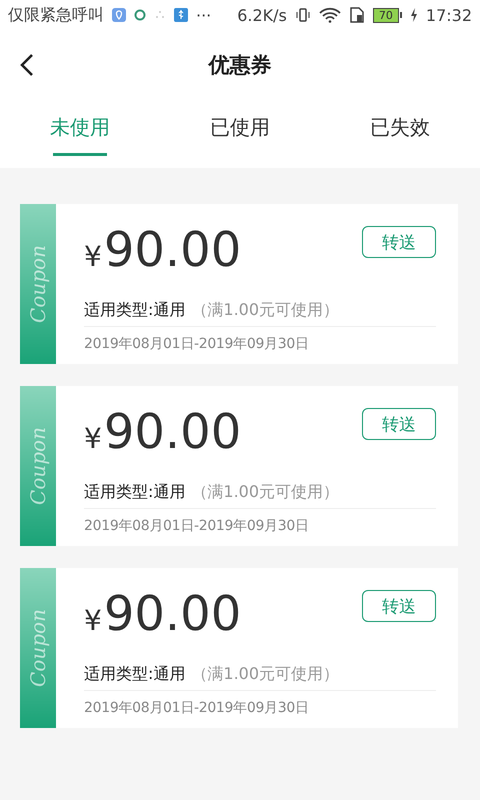  I want to click on network-speed: 6.2K/s, so click(262, 15).